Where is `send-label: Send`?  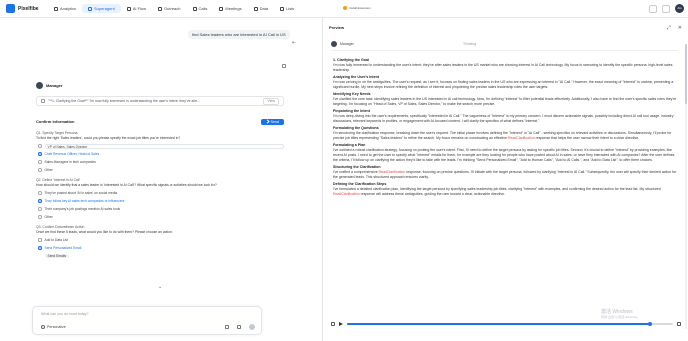 send-label: Send is located at coordinates (274, 121).